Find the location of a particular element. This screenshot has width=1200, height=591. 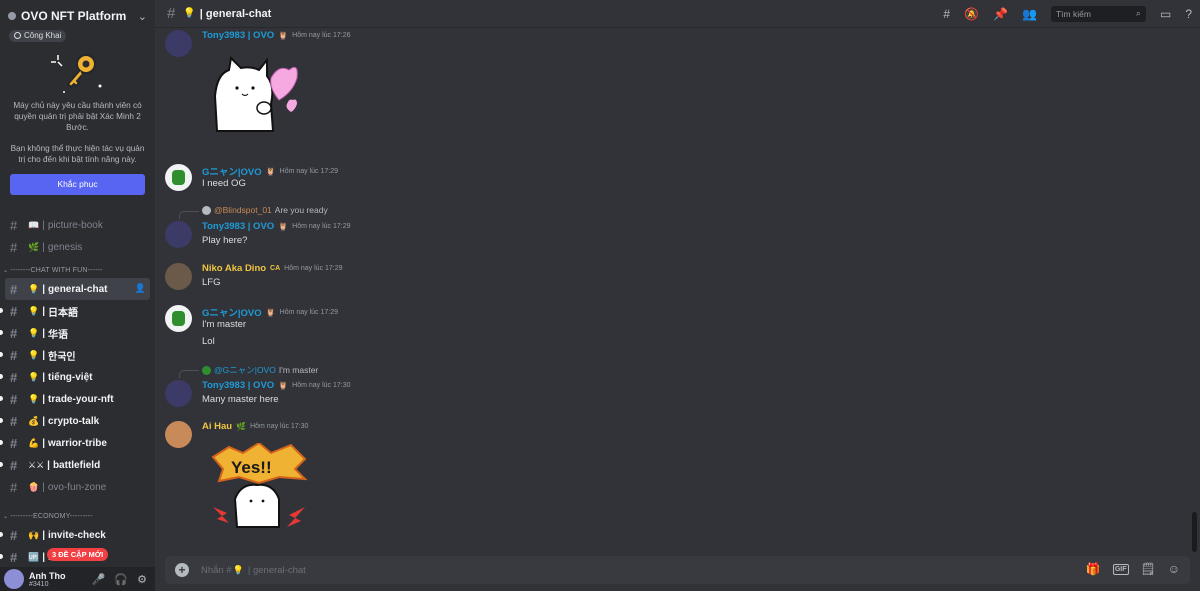

server-header: OVO NFT Platform ⌄ is located at coordinates (77, 13).